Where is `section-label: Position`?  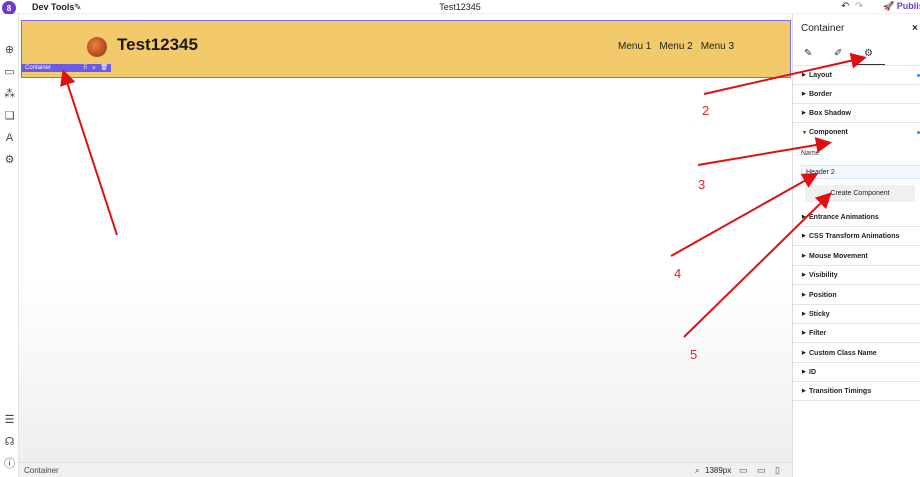
section-label: Position is located at coordinates (823, 295).